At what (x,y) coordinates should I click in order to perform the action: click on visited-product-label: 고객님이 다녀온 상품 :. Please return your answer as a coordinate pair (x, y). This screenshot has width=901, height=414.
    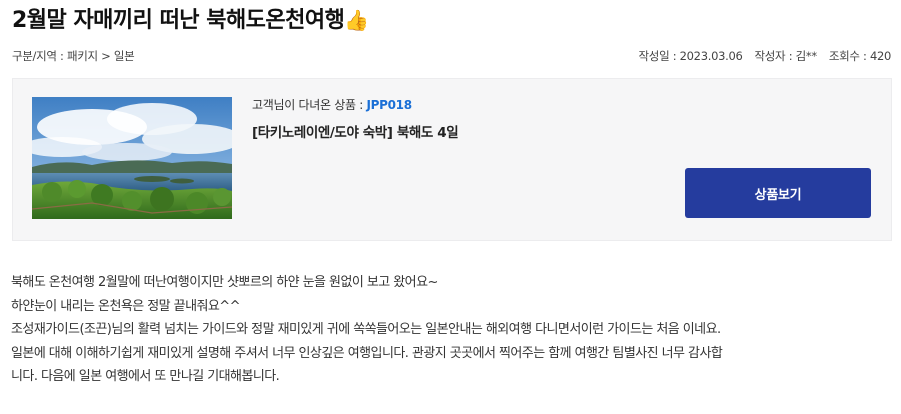
    Looking at the image, I should click on (309, 105).